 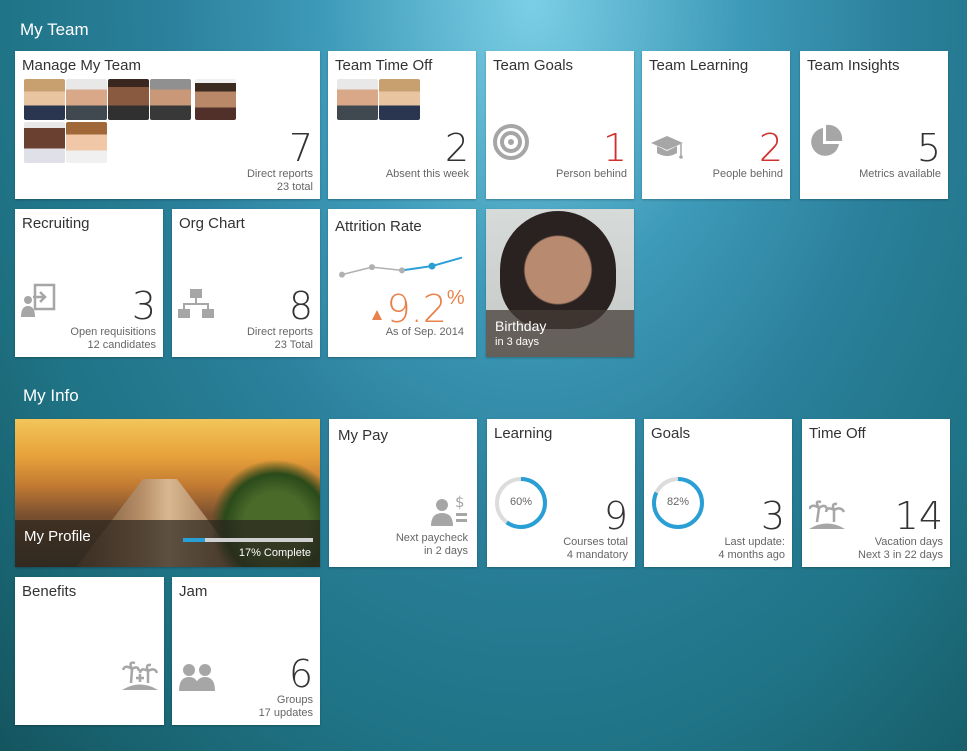 I want to click on tile-subtext: Metrics available, so click(x=900, y=174).